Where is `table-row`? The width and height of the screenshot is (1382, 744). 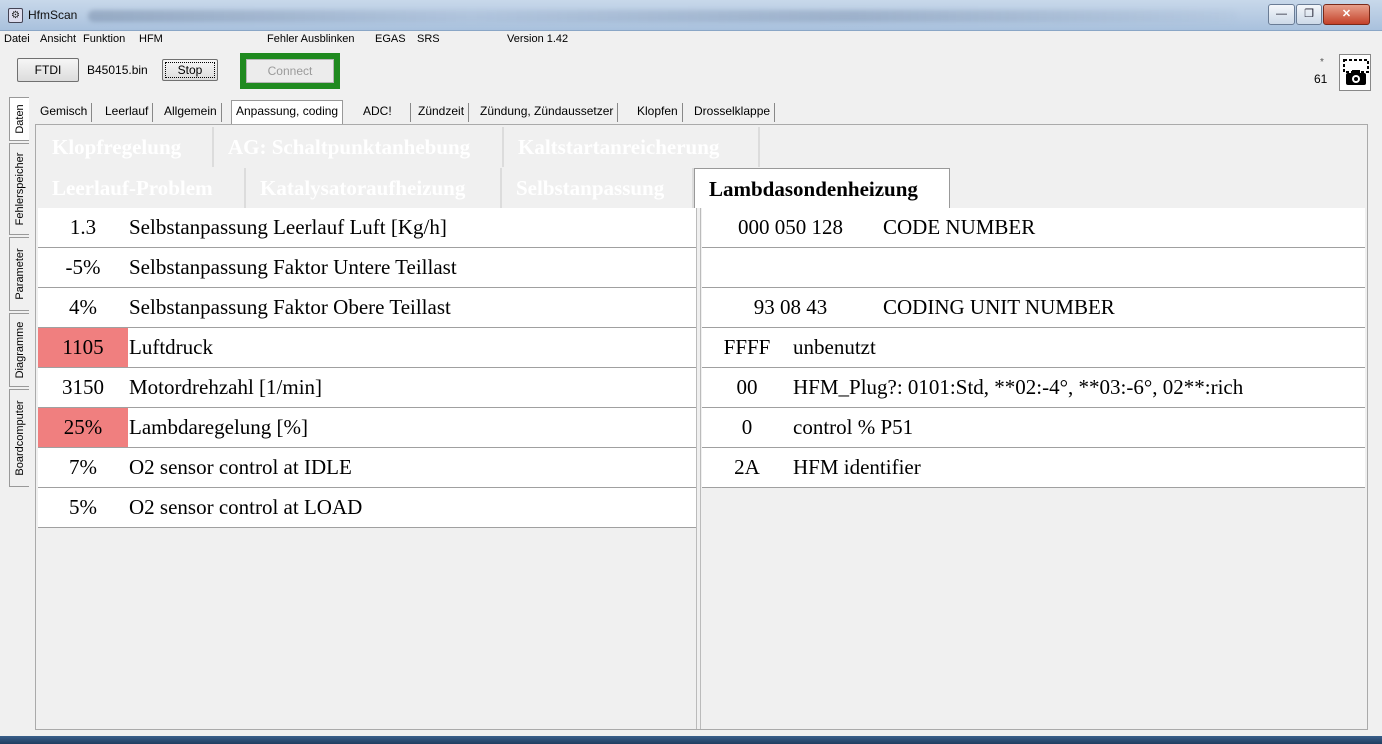 table-row is located at coordinates (1033, 268).